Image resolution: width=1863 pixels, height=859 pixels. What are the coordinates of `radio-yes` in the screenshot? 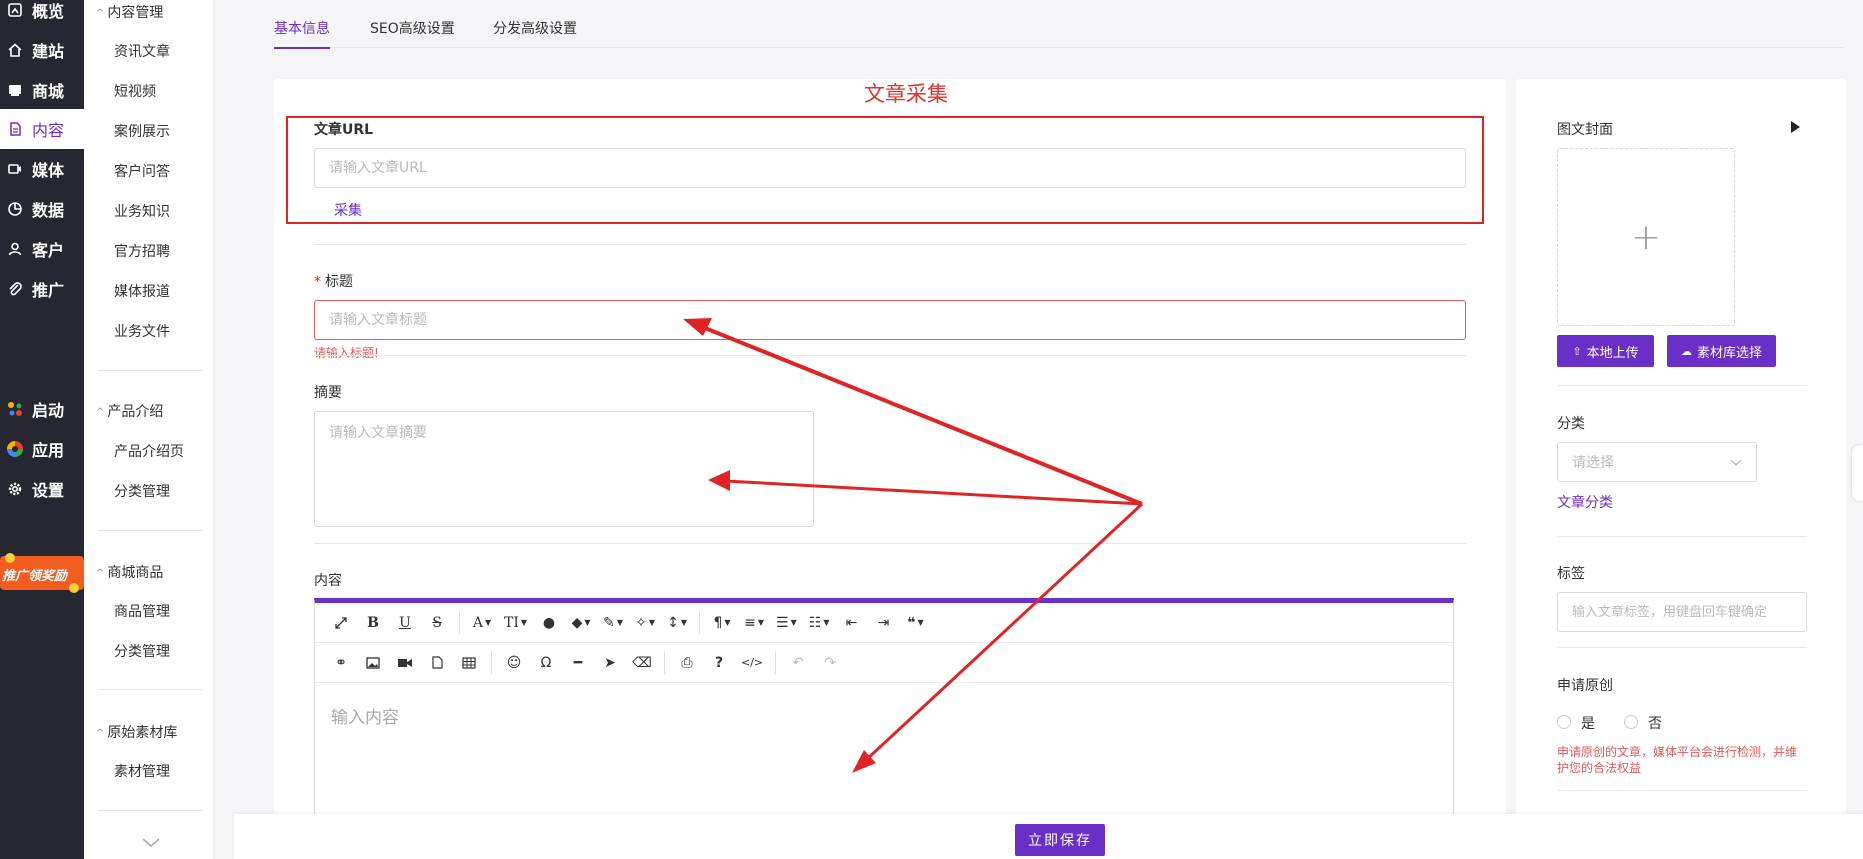 It's located at (1564, 722).